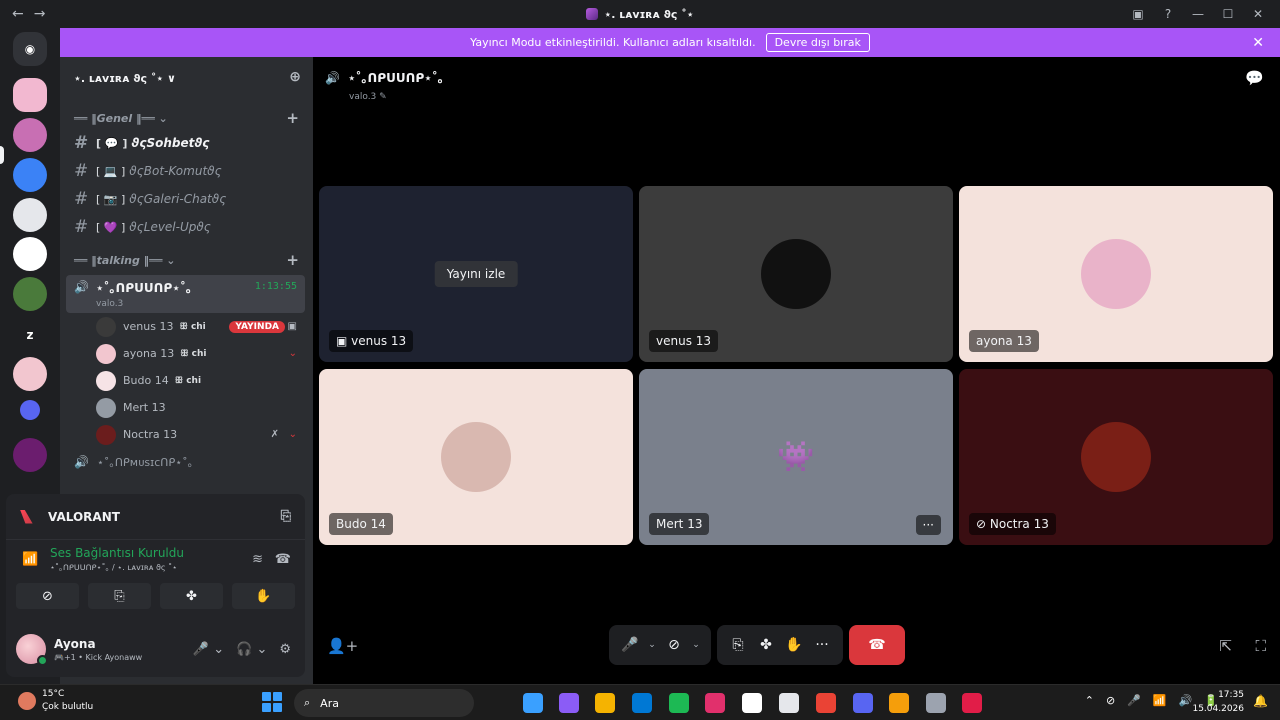  I want to click on tray-app-icon: ⊘, so click(1110, 700).